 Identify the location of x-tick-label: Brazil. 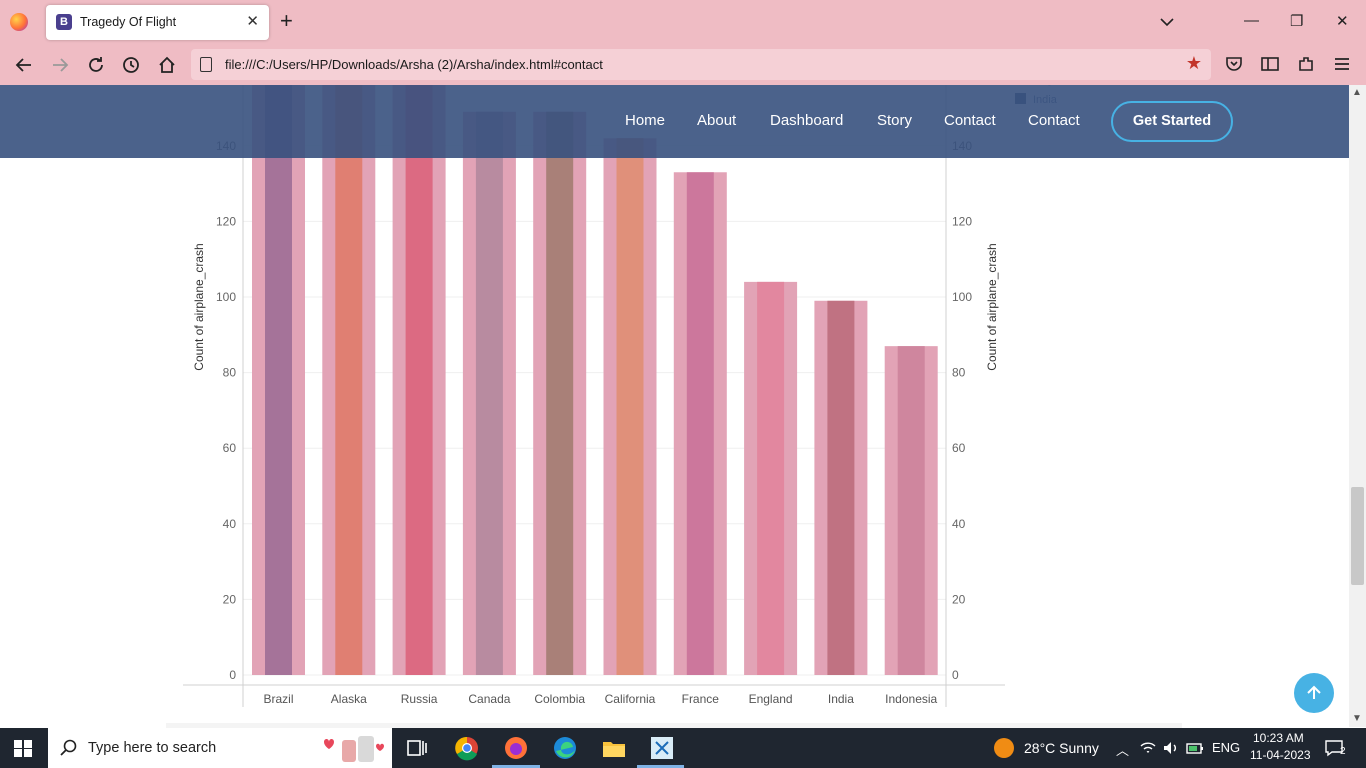
(278, 699).